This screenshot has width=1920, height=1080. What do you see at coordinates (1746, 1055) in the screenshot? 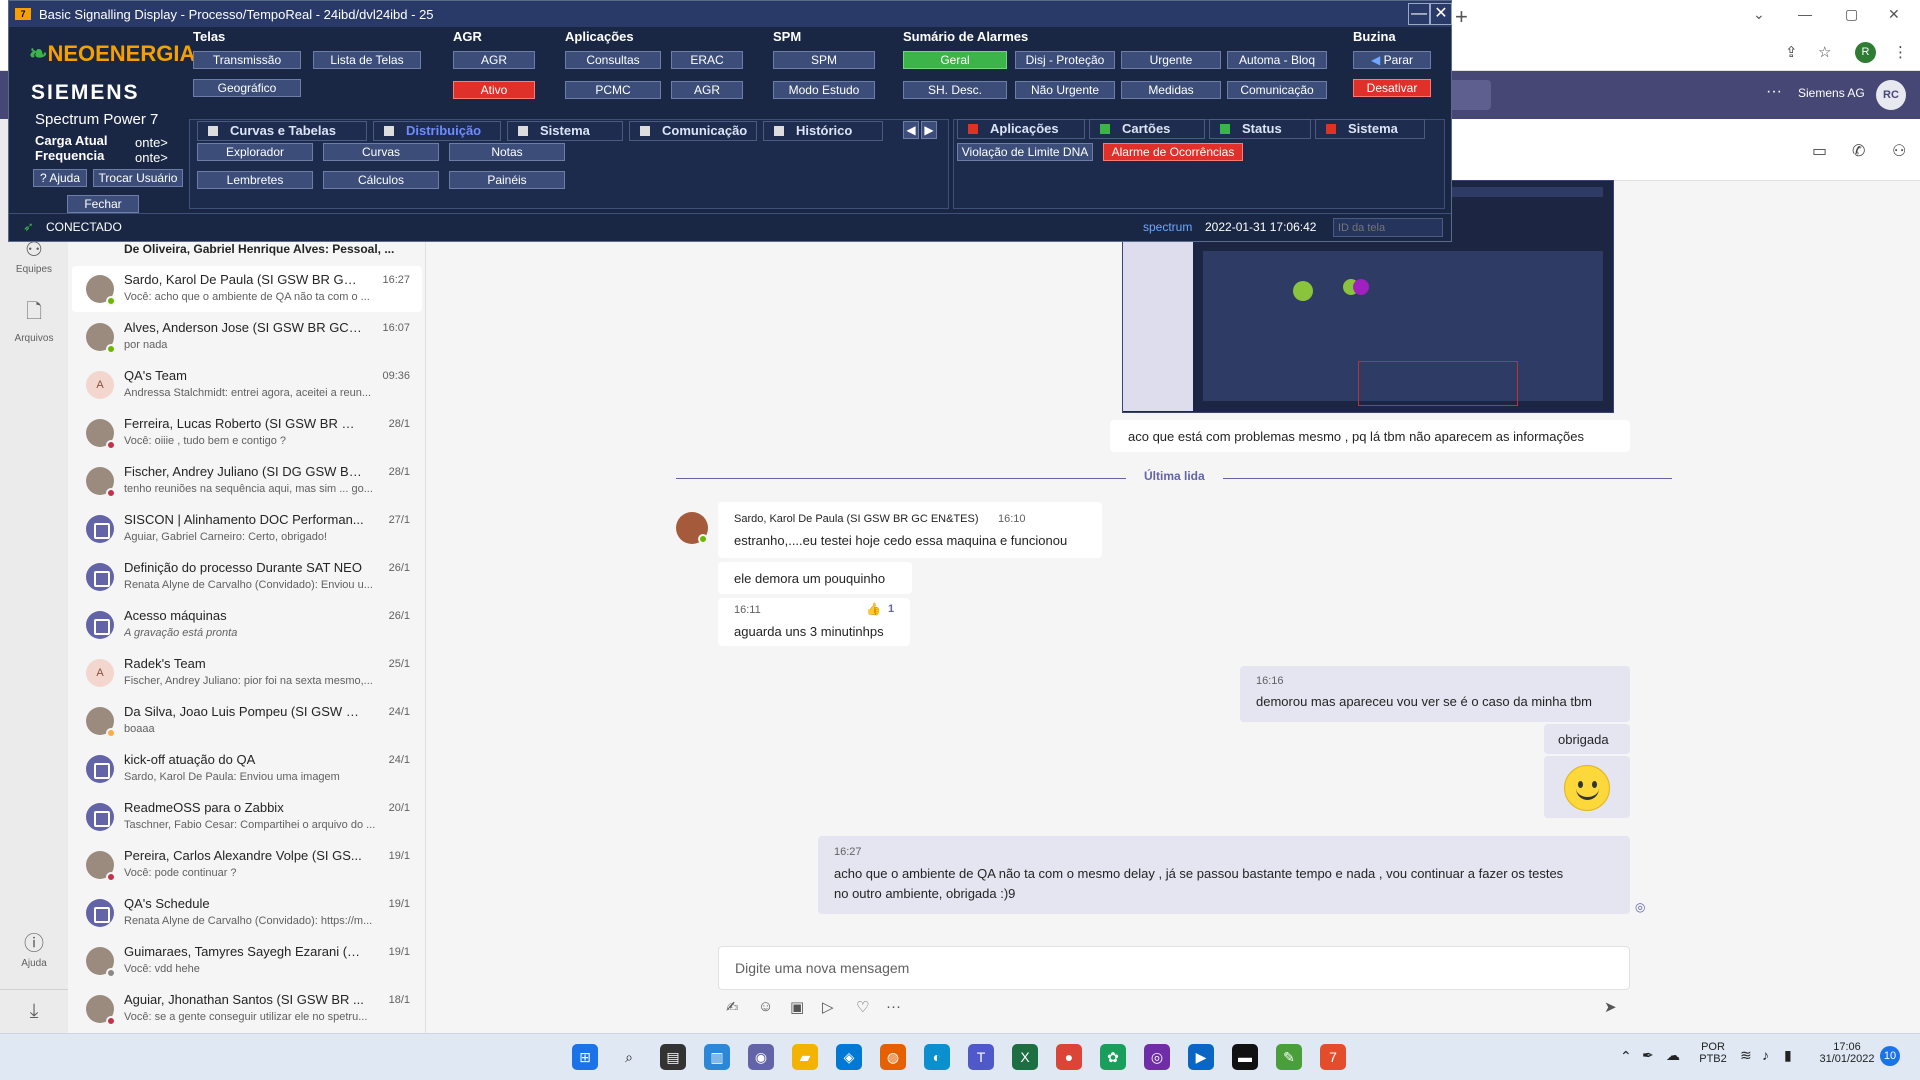
I see `wifi-icon: ≋` at bounding box center [1746, 1055].